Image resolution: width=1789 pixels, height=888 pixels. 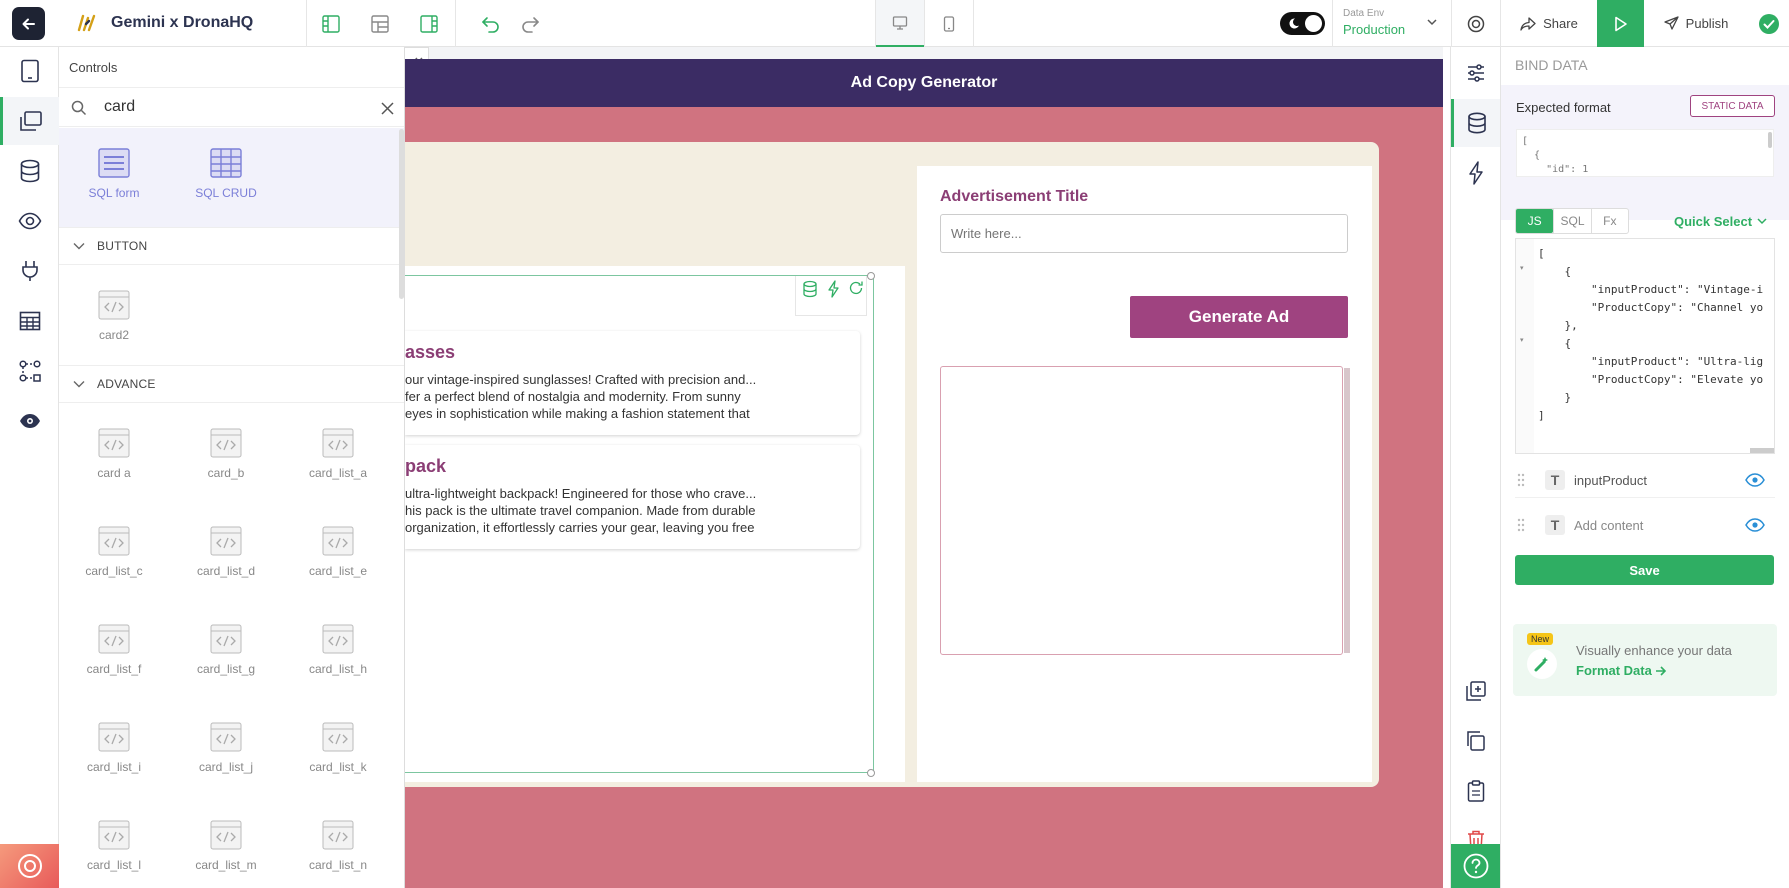 What do you see at coordinates (114, 552) in the screenshot?
I see `control-tile: card_list_c` at bounding box center [114, 552].